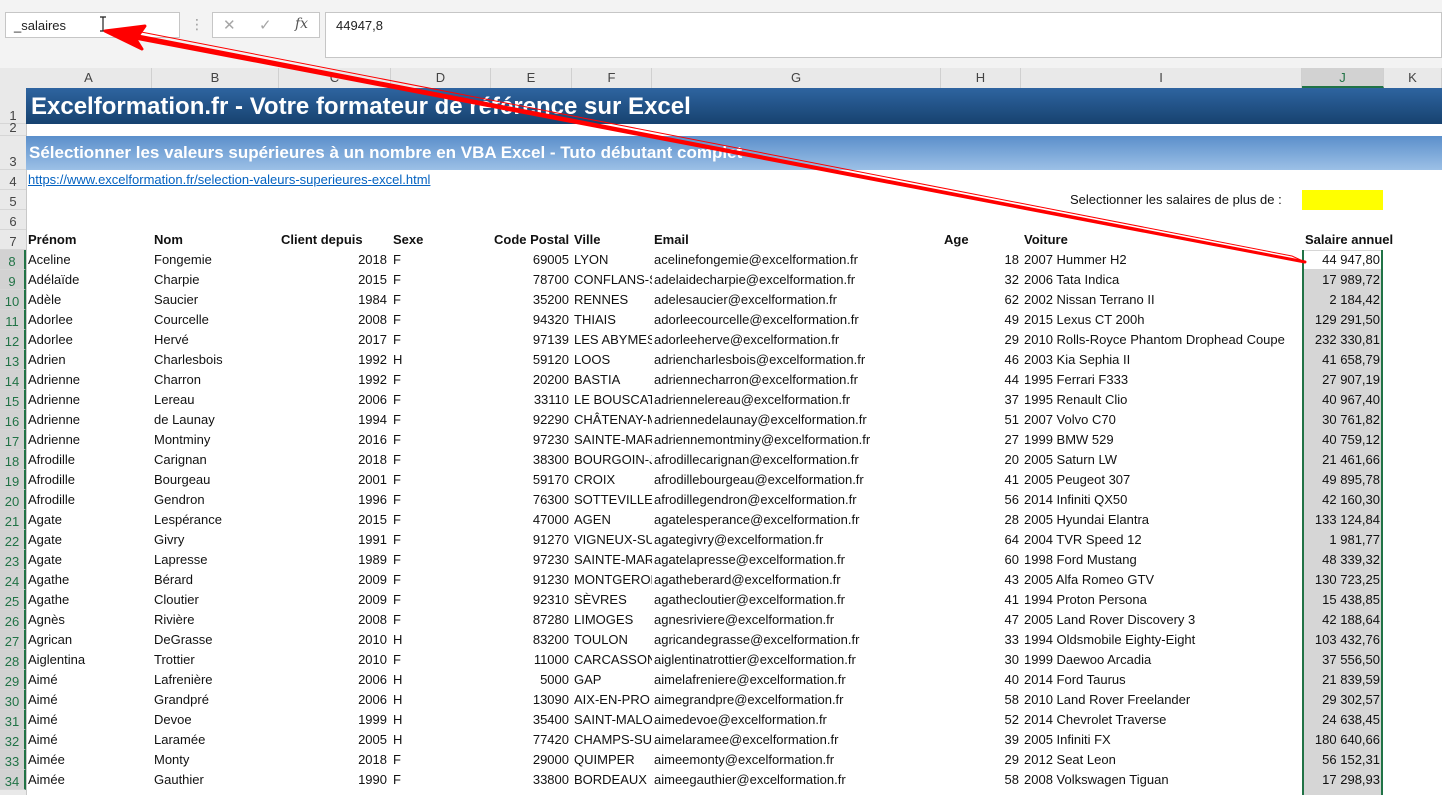  What do you see at coordinates (216, 659) in the screenshot?
I see `cell-nom: Trottier` at bounding box center [216, 659].